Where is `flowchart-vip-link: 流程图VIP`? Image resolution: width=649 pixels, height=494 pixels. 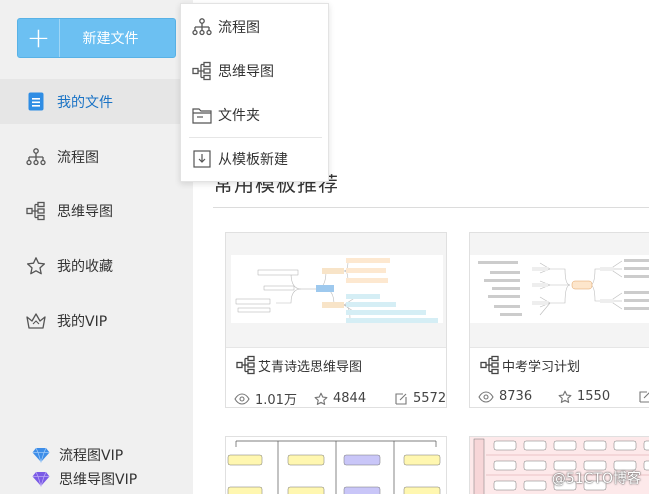
flowchart-vip-link: 流程图VIP is located at coordinates (77, 455).